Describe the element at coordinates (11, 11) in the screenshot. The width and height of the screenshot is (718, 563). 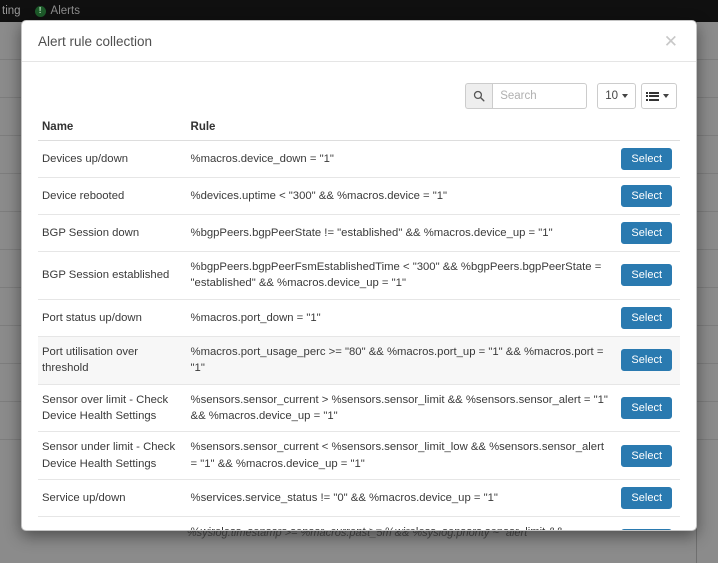
I see `navbar-item-truncated: ting` at that location.